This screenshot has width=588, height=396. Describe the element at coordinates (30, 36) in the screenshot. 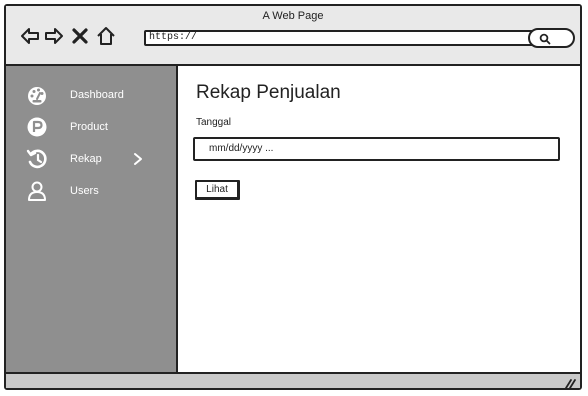

I see `back-arrow-icon` at that location.